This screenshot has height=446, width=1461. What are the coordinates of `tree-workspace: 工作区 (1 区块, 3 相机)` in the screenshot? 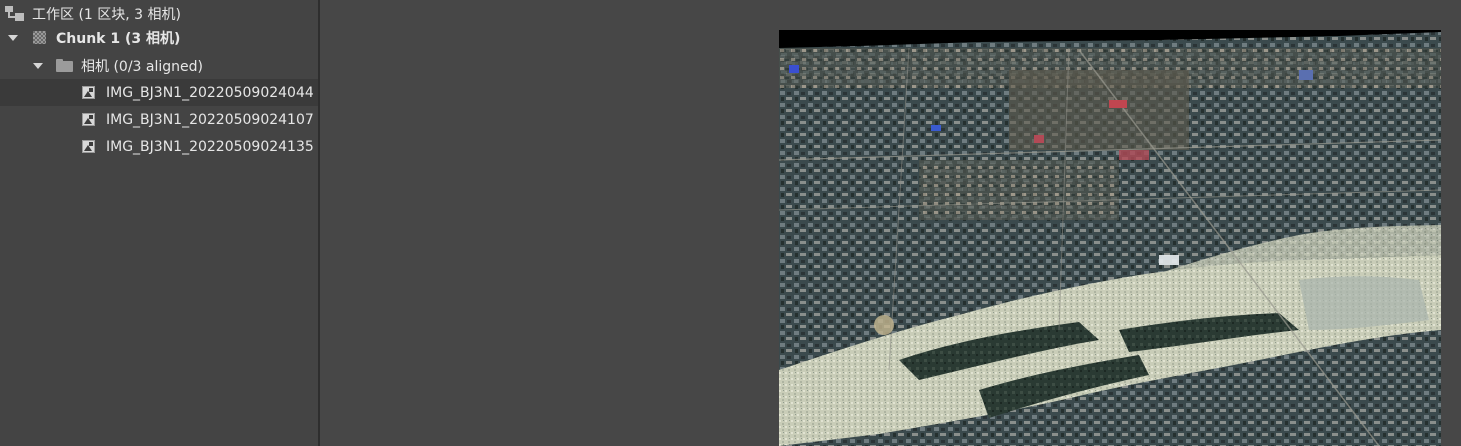 It's located at (159, 13).